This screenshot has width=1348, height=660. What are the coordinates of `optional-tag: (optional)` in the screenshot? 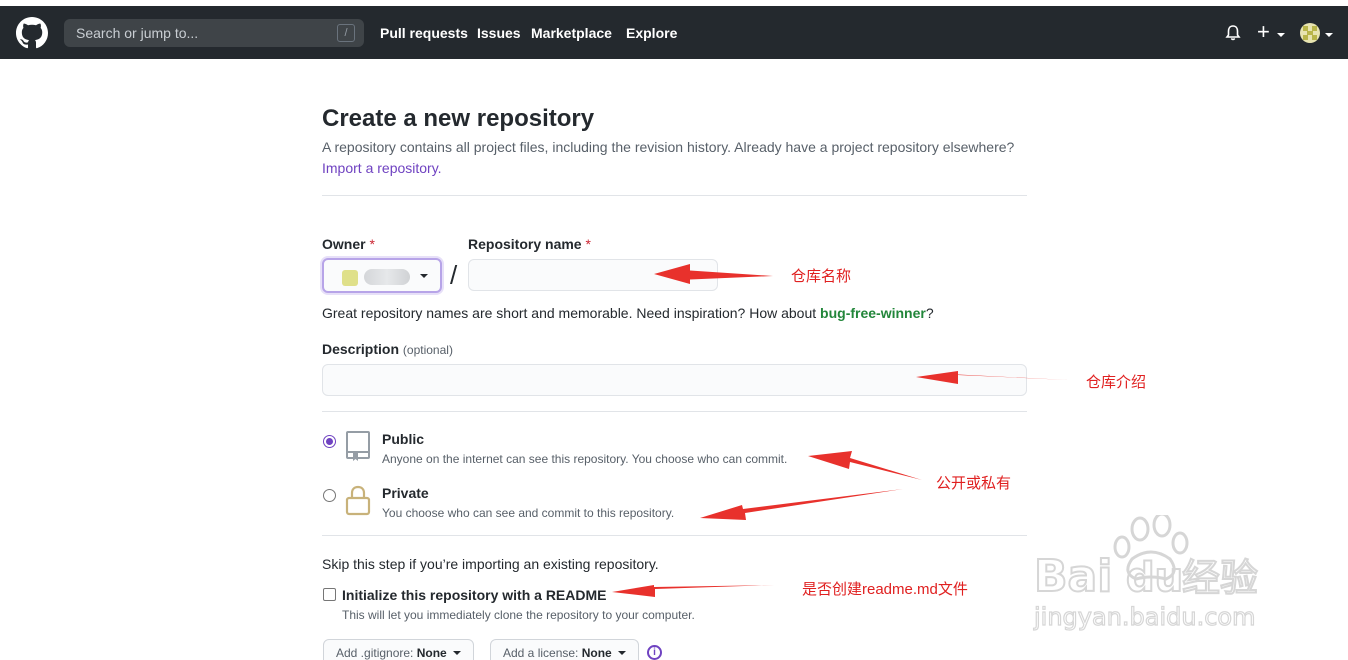 It's located at (427, 350).